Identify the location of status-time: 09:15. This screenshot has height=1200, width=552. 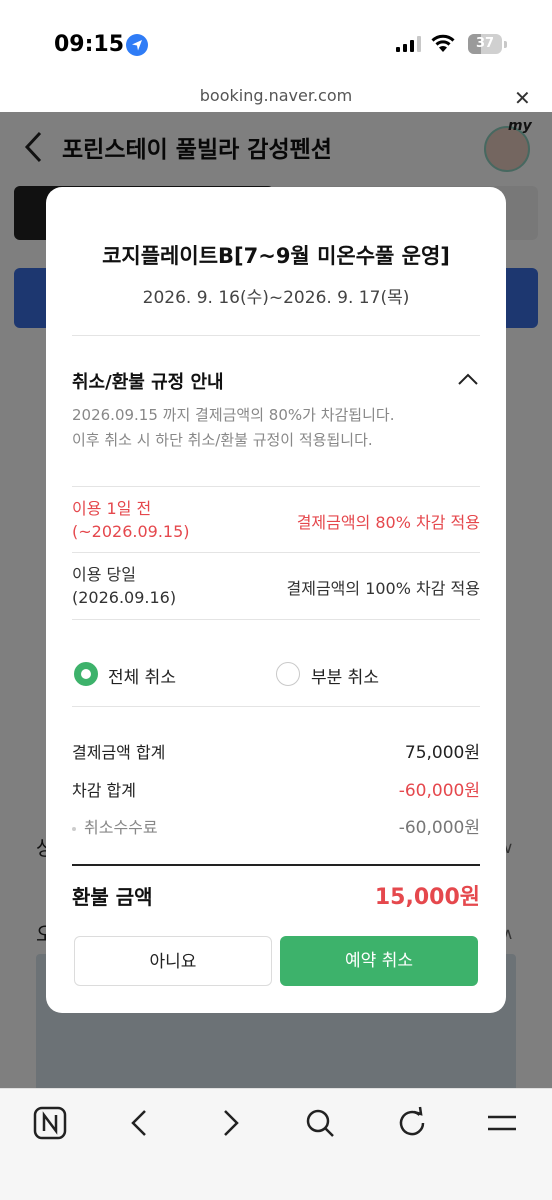
(89, 44).